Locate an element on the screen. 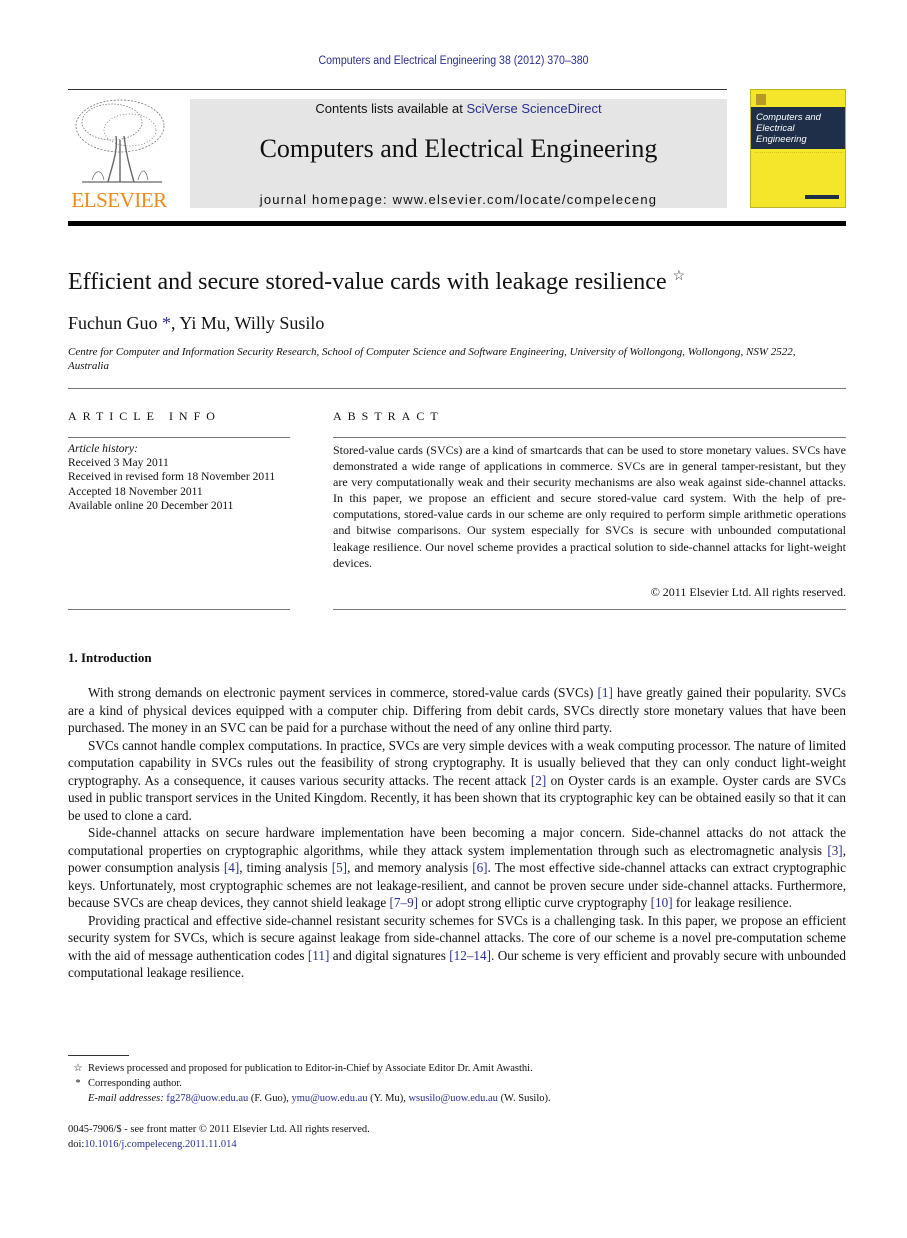 The height and width of the screenshot is (1238, 907). footnote-rule is located at coordinates (98, 1055).